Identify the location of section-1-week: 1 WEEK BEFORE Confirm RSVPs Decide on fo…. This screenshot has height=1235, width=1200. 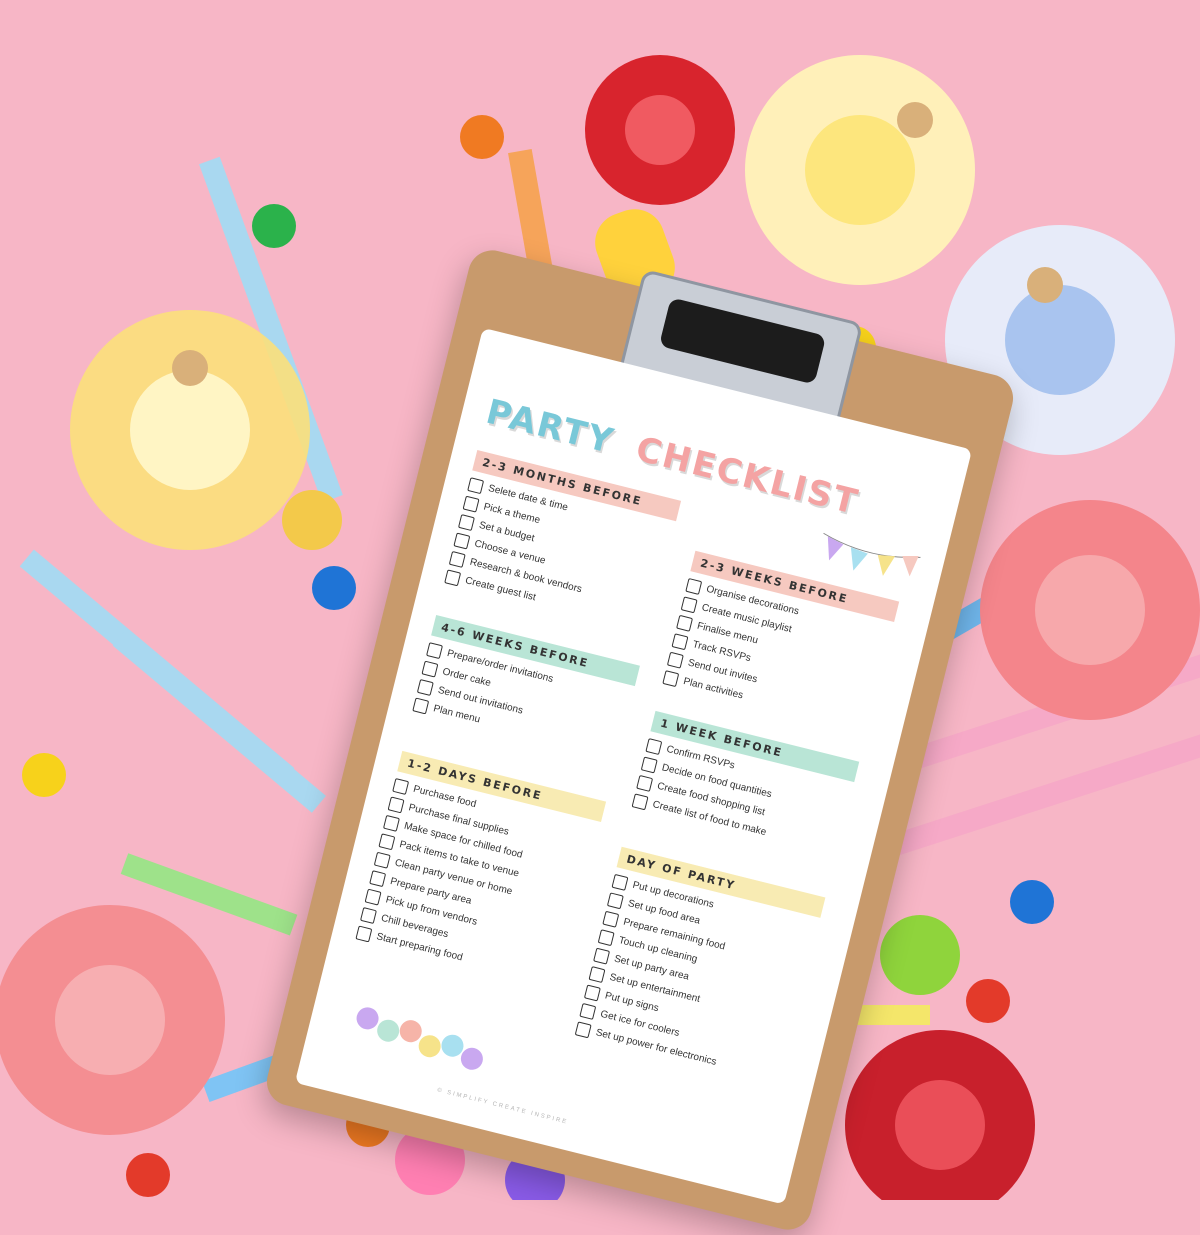
(745, 785).